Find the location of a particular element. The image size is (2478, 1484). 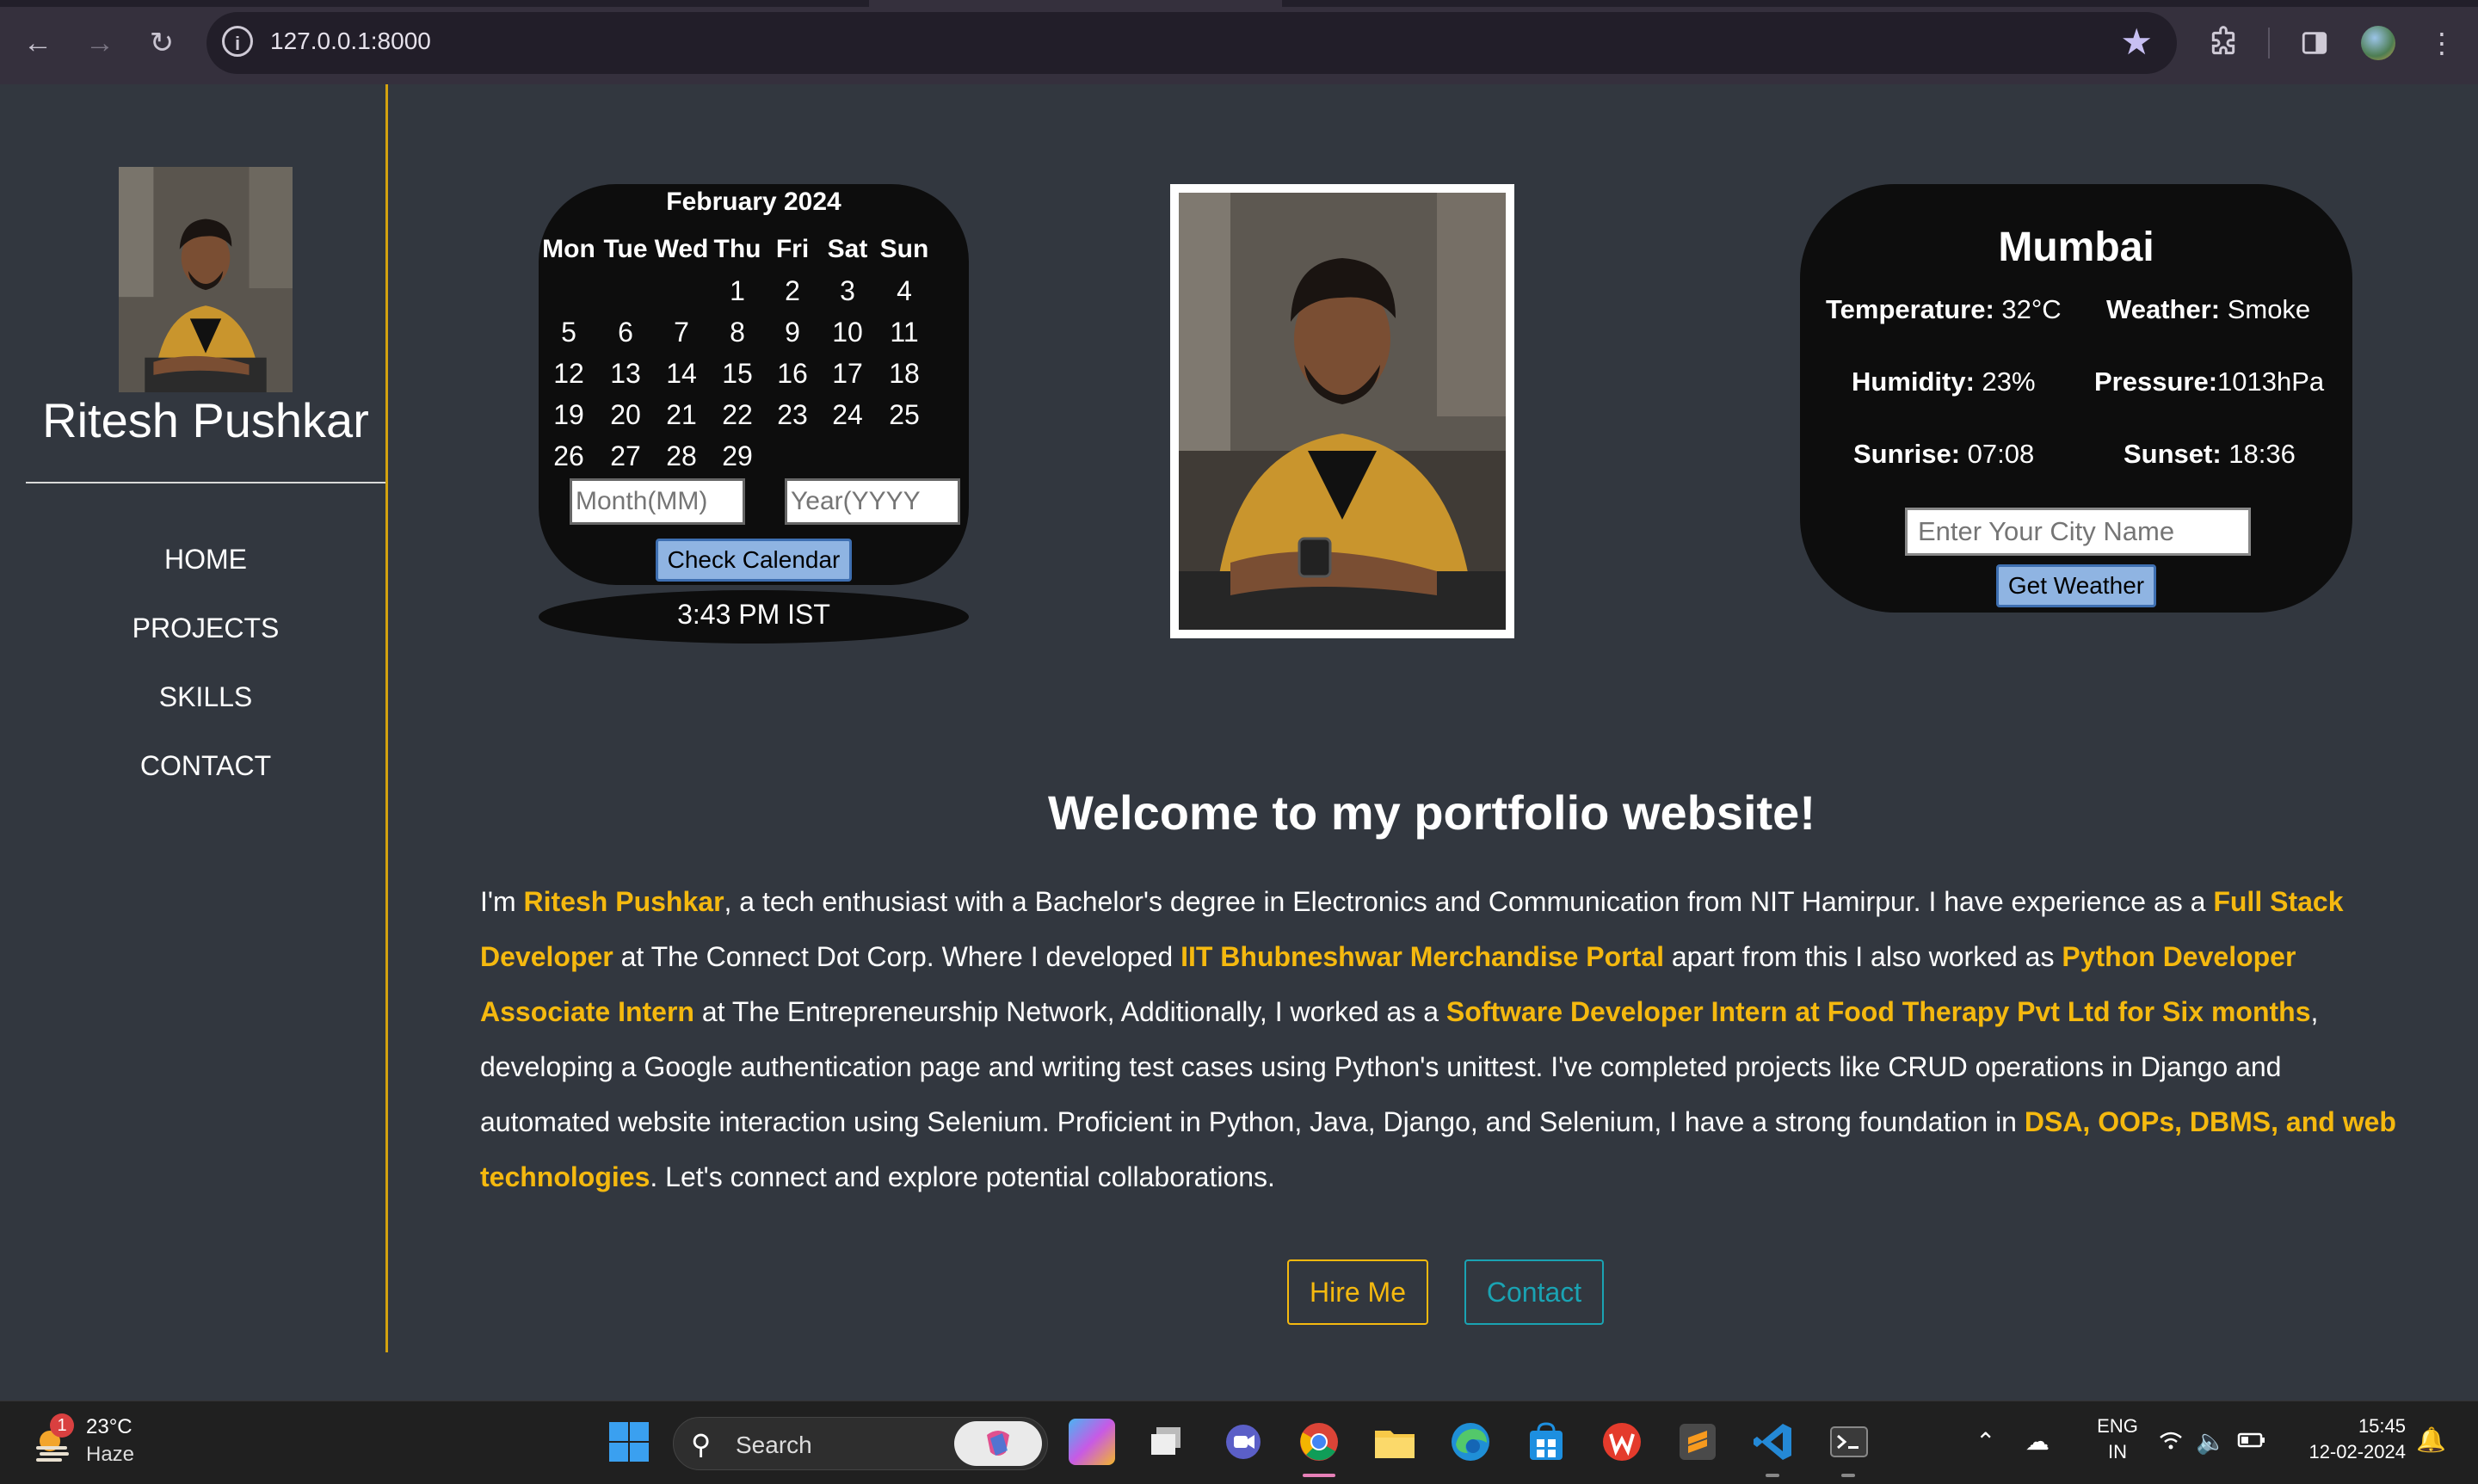

calendar-day: 25 is located at coordinates (904, 414).